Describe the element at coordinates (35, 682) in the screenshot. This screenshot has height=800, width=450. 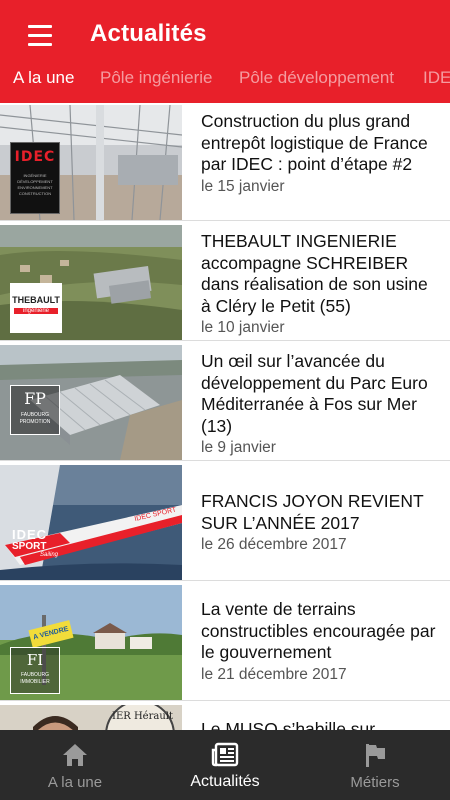
I see `logo-subtext: IMMOBILIER` at that location.